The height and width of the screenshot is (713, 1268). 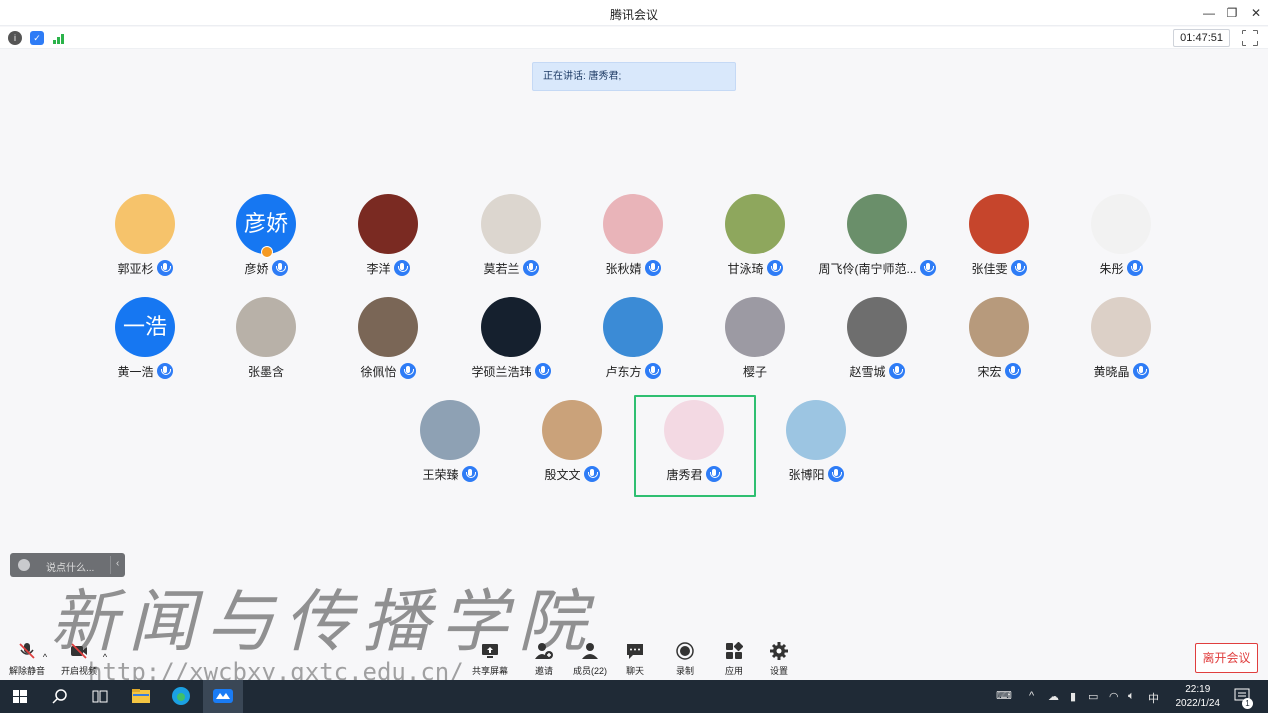 I want to click on participant-tile: 徐佩怡, so click(x=388, y=347).